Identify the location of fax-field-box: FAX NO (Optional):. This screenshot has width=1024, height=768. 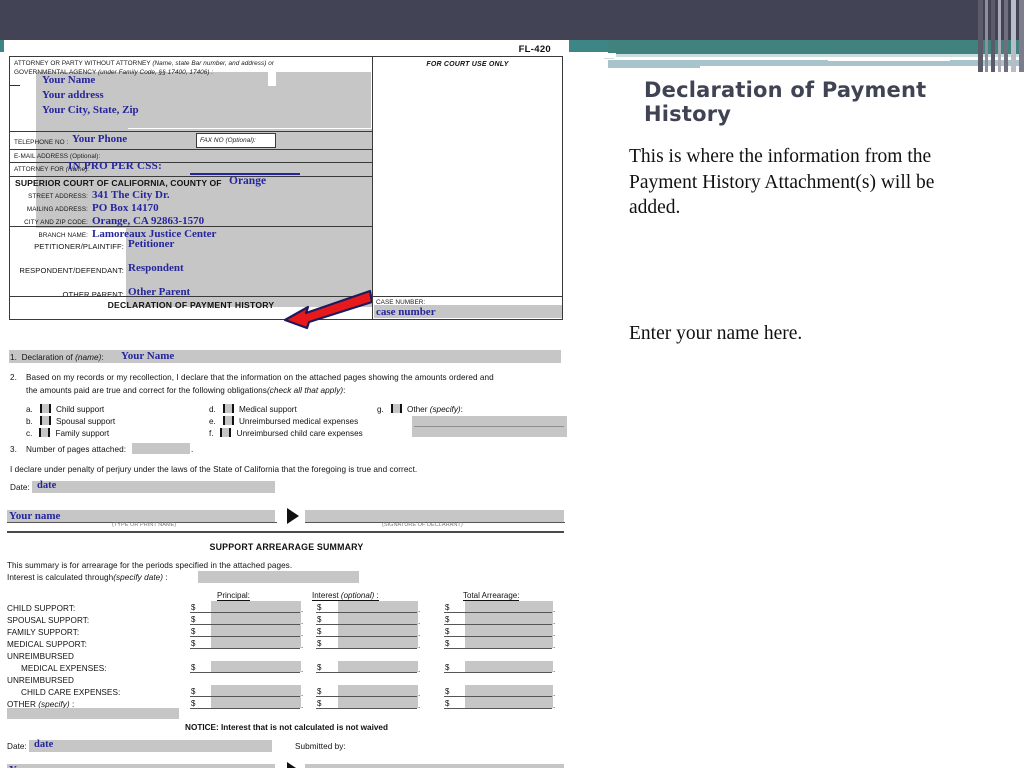
(236, 140).